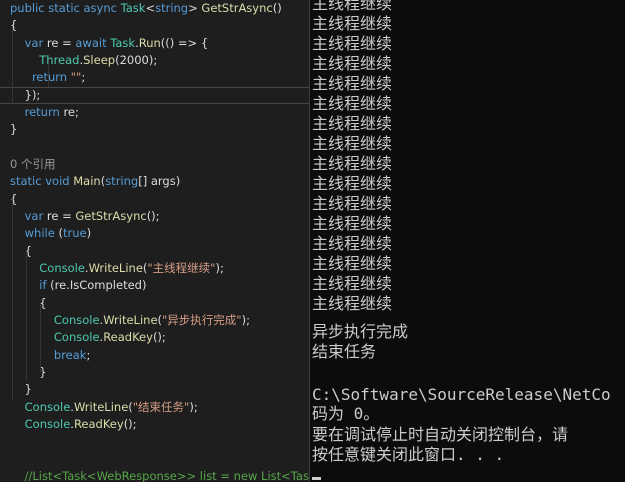 This screenshot has width=625, height=482. I want to click on code-line: break;, so click(155, 355).